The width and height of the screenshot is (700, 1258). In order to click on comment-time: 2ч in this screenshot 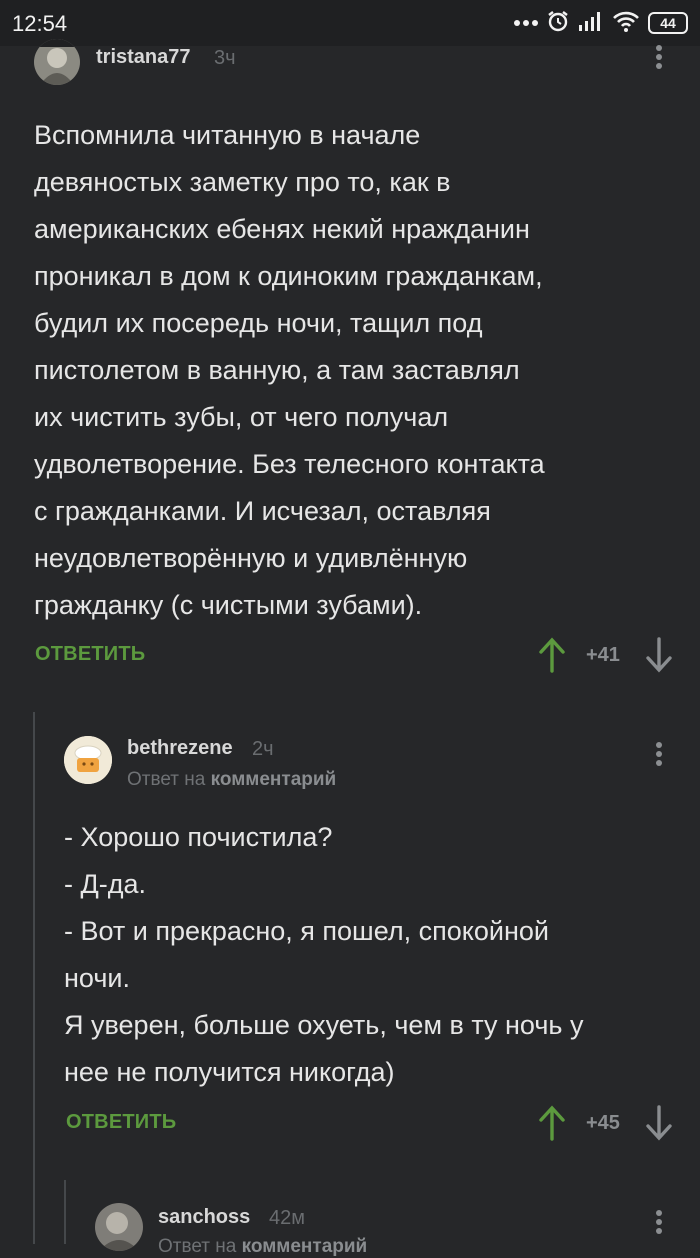, I will do `click(263, 749)`.